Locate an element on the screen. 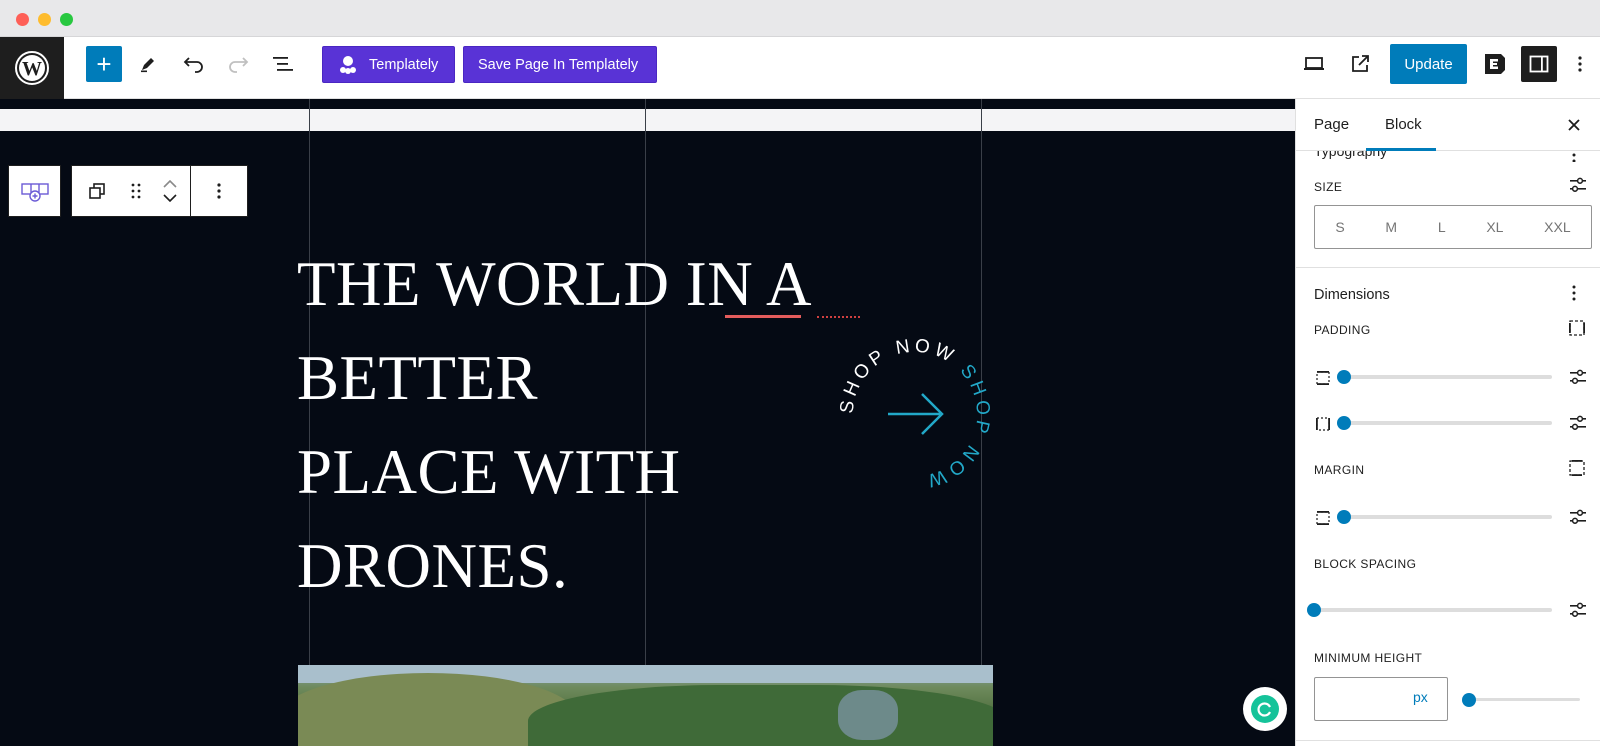  block-toolbar is located at coordinates (159, 191).